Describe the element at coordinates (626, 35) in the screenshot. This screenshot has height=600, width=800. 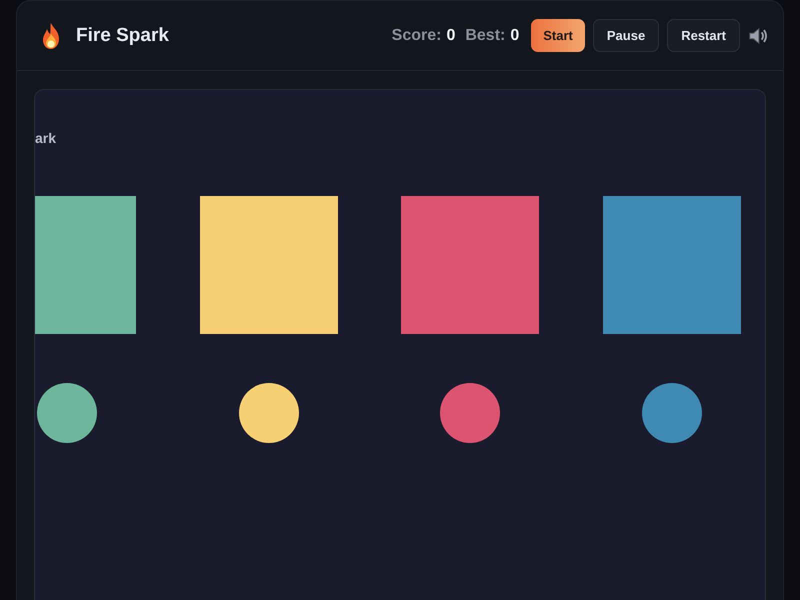
I see `game-button: Pause` at that location.